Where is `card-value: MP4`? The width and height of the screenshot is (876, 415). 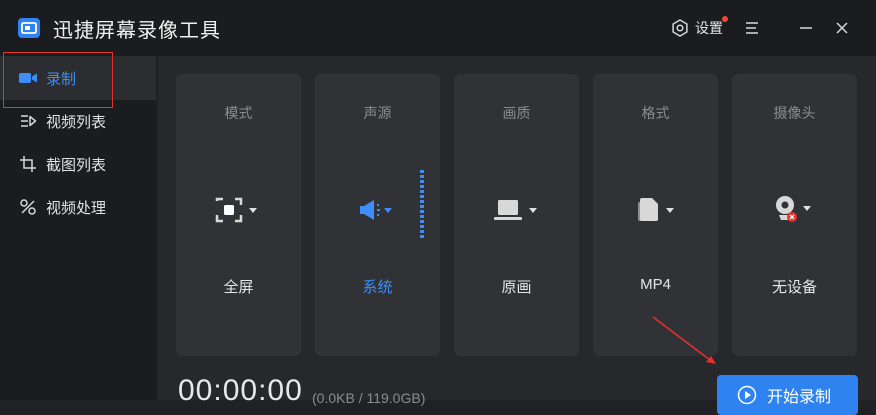
card-value: MP4 is located at coordinates (655, 284).